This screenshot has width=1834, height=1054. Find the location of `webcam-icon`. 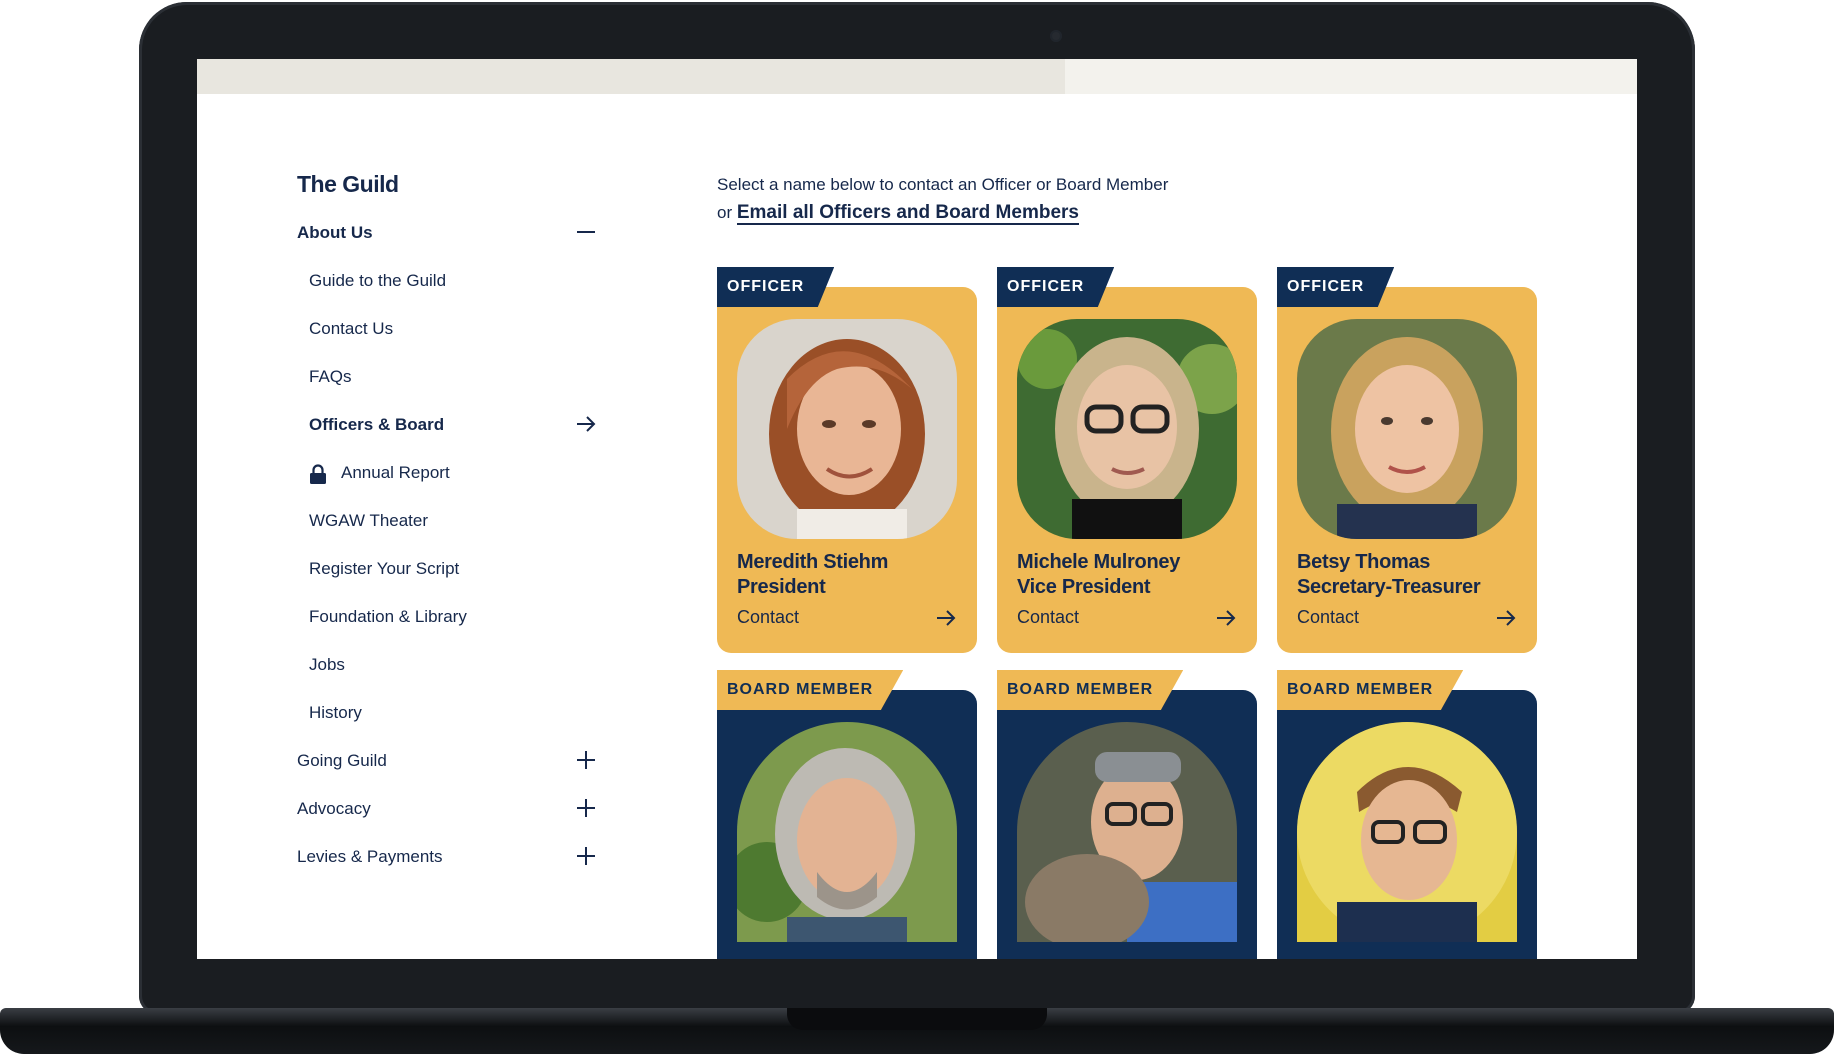

webcam-icon is located at coordinates (1056, 36).